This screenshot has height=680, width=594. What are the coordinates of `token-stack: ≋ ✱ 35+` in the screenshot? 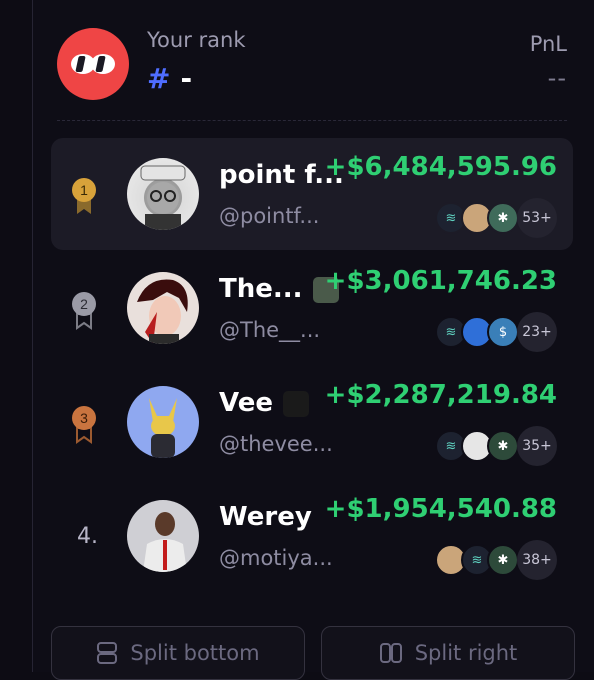 It's located at (496, 446).